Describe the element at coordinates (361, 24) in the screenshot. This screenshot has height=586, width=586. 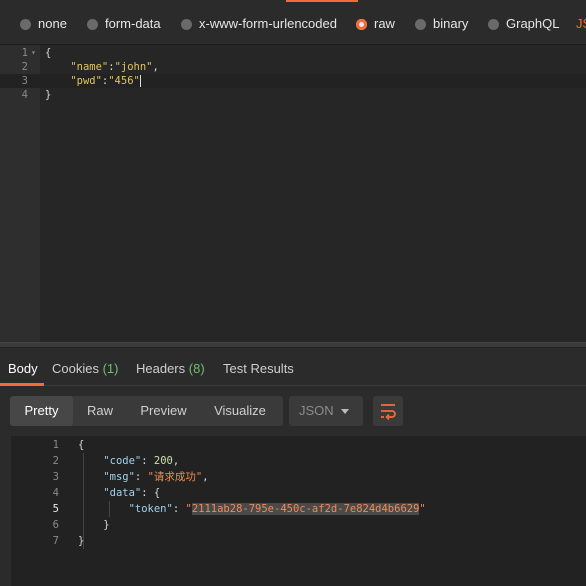
I see `radio-selected-icon` at that location.